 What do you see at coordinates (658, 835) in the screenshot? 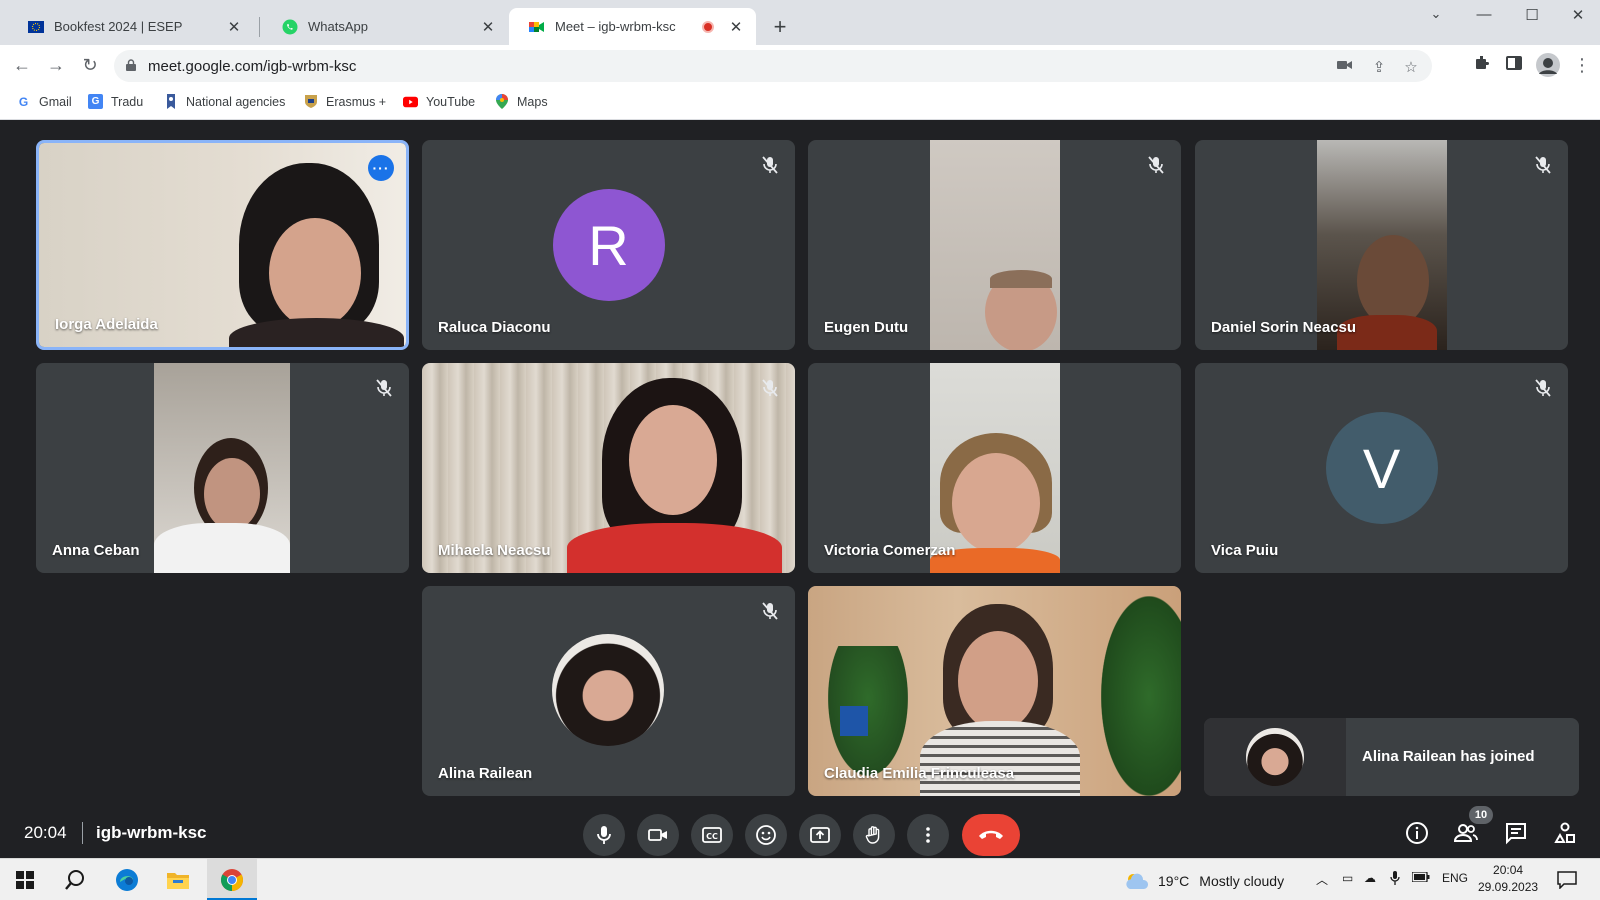
I see `camera-button` at bounding box center [658, 835].